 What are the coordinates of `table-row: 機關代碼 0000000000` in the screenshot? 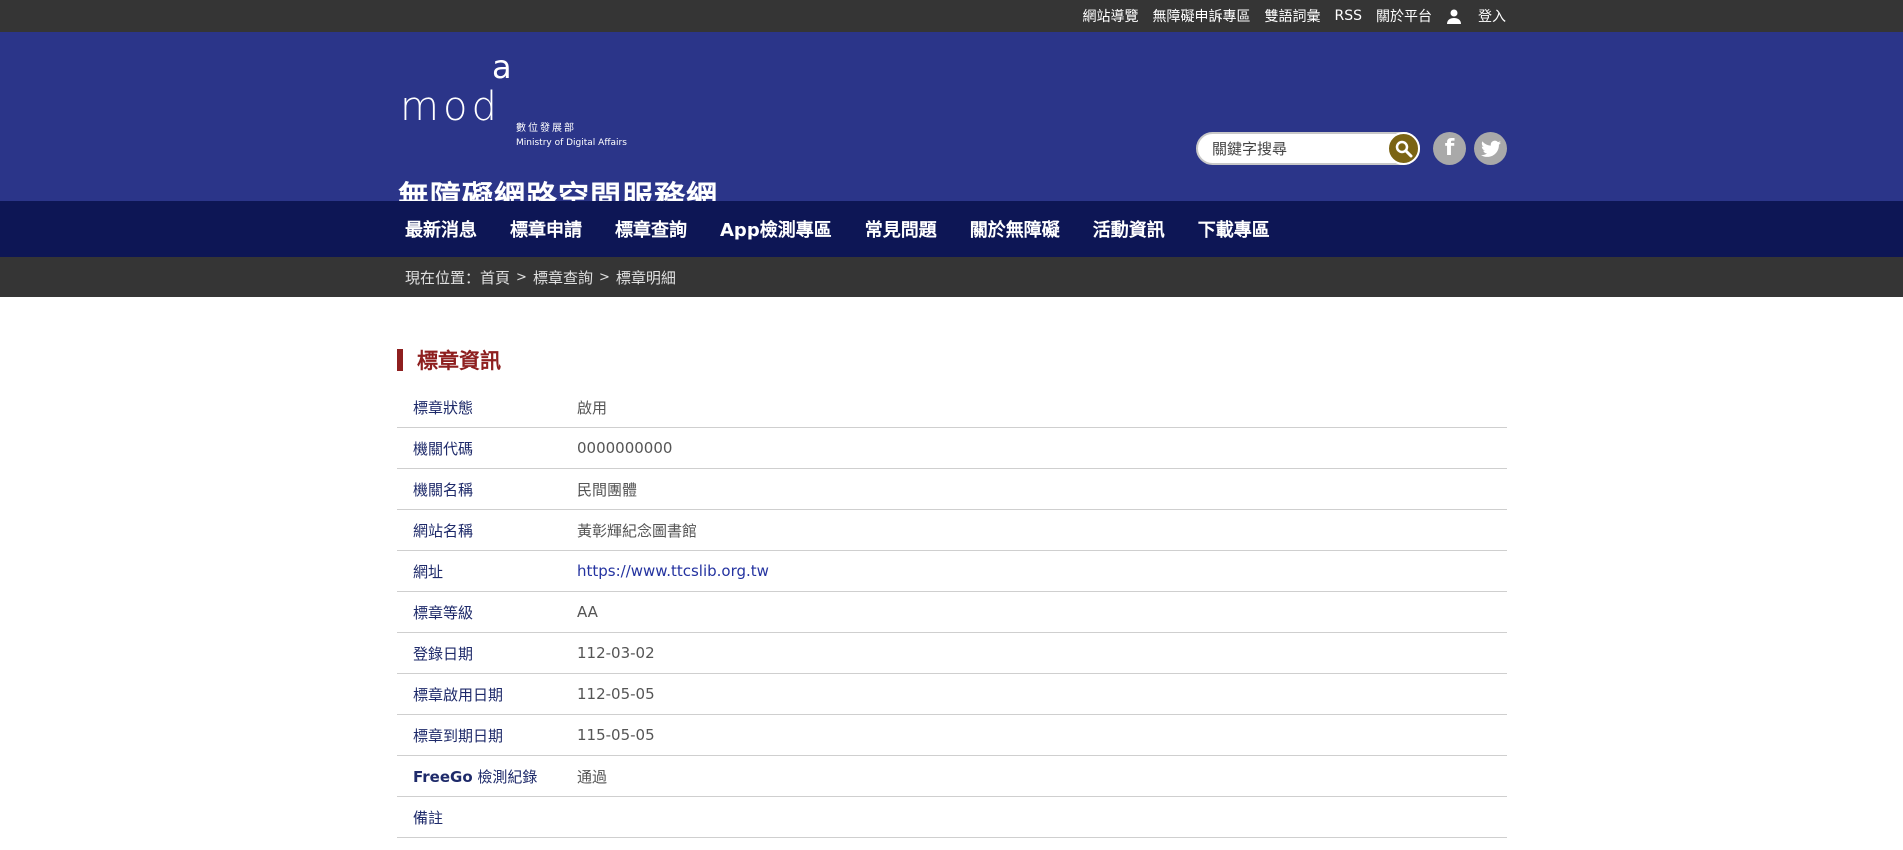 It's located at (952, 448).